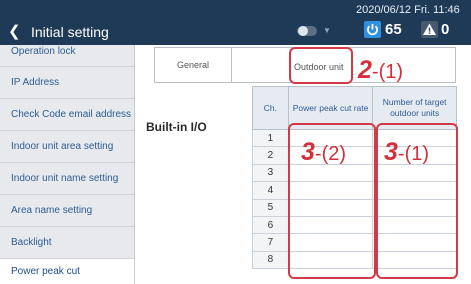 The width and height of the screenshot is (471, 284). I want to click on datetime-display: 2020/06/12 Fri. 11:46, so click(408, 10).